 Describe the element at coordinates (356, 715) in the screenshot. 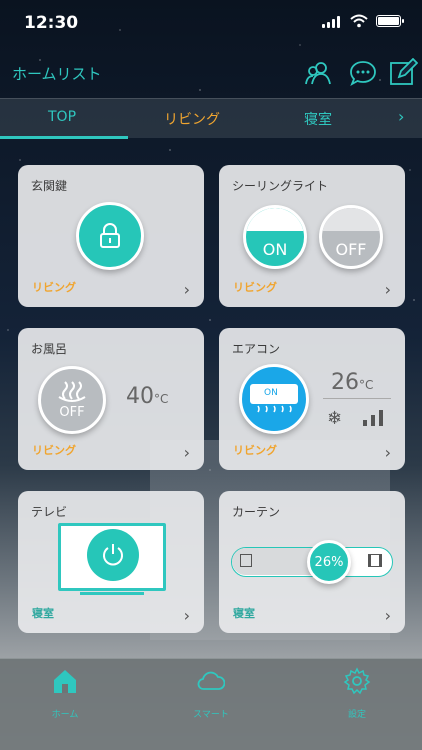

I see `nav-label: 設定` at that location.